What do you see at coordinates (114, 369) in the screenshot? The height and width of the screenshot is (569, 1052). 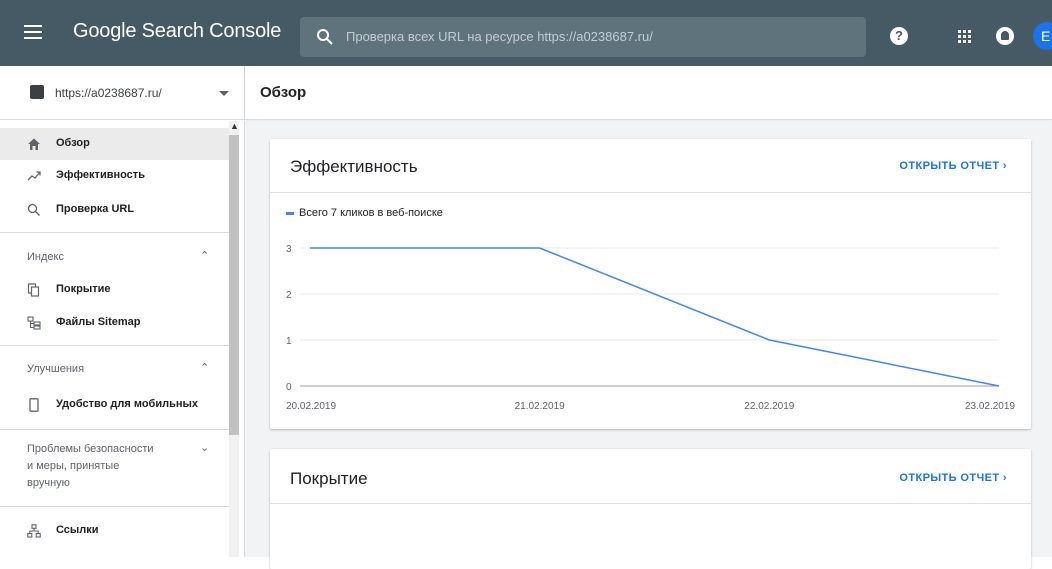 I see `section-enhancements: Улучшения ⌃` at bounding box center [114, 369].